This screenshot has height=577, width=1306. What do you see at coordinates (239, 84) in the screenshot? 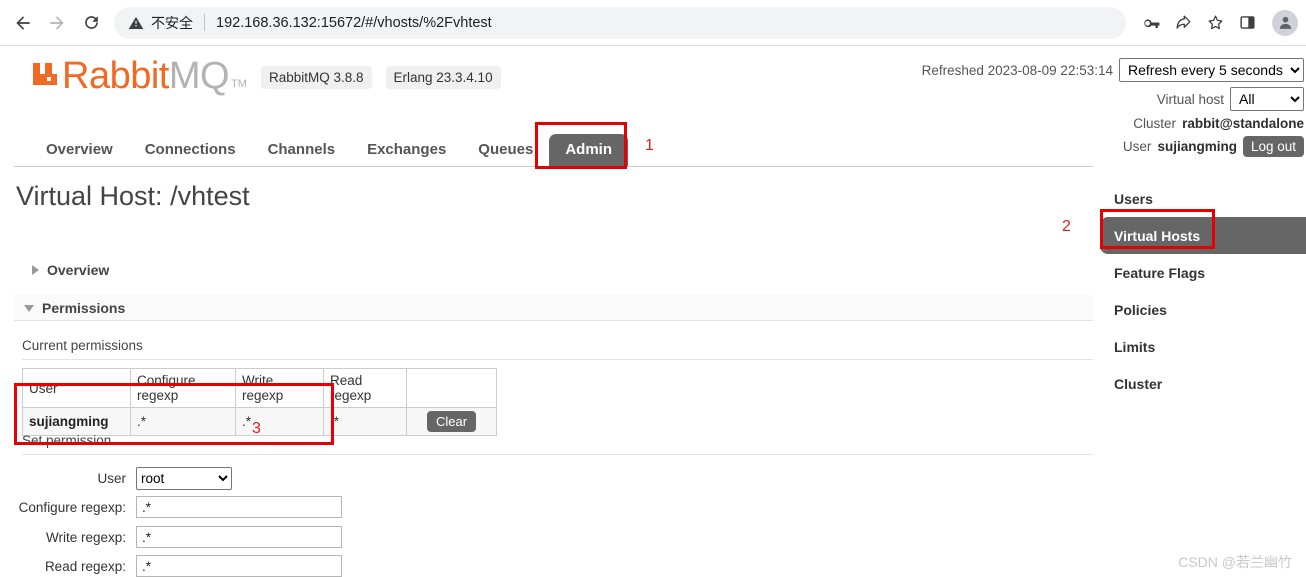
I see `logo-trademark: TM` at bounding box center [239, 84].